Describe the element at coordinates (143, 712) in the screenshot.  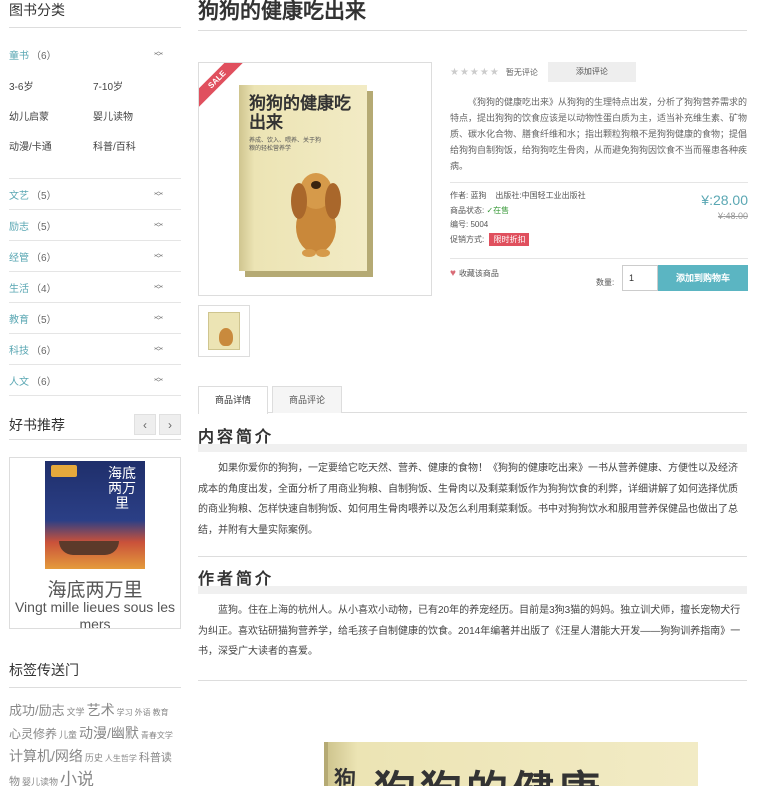
I see `tag-link: 外语` at that location.